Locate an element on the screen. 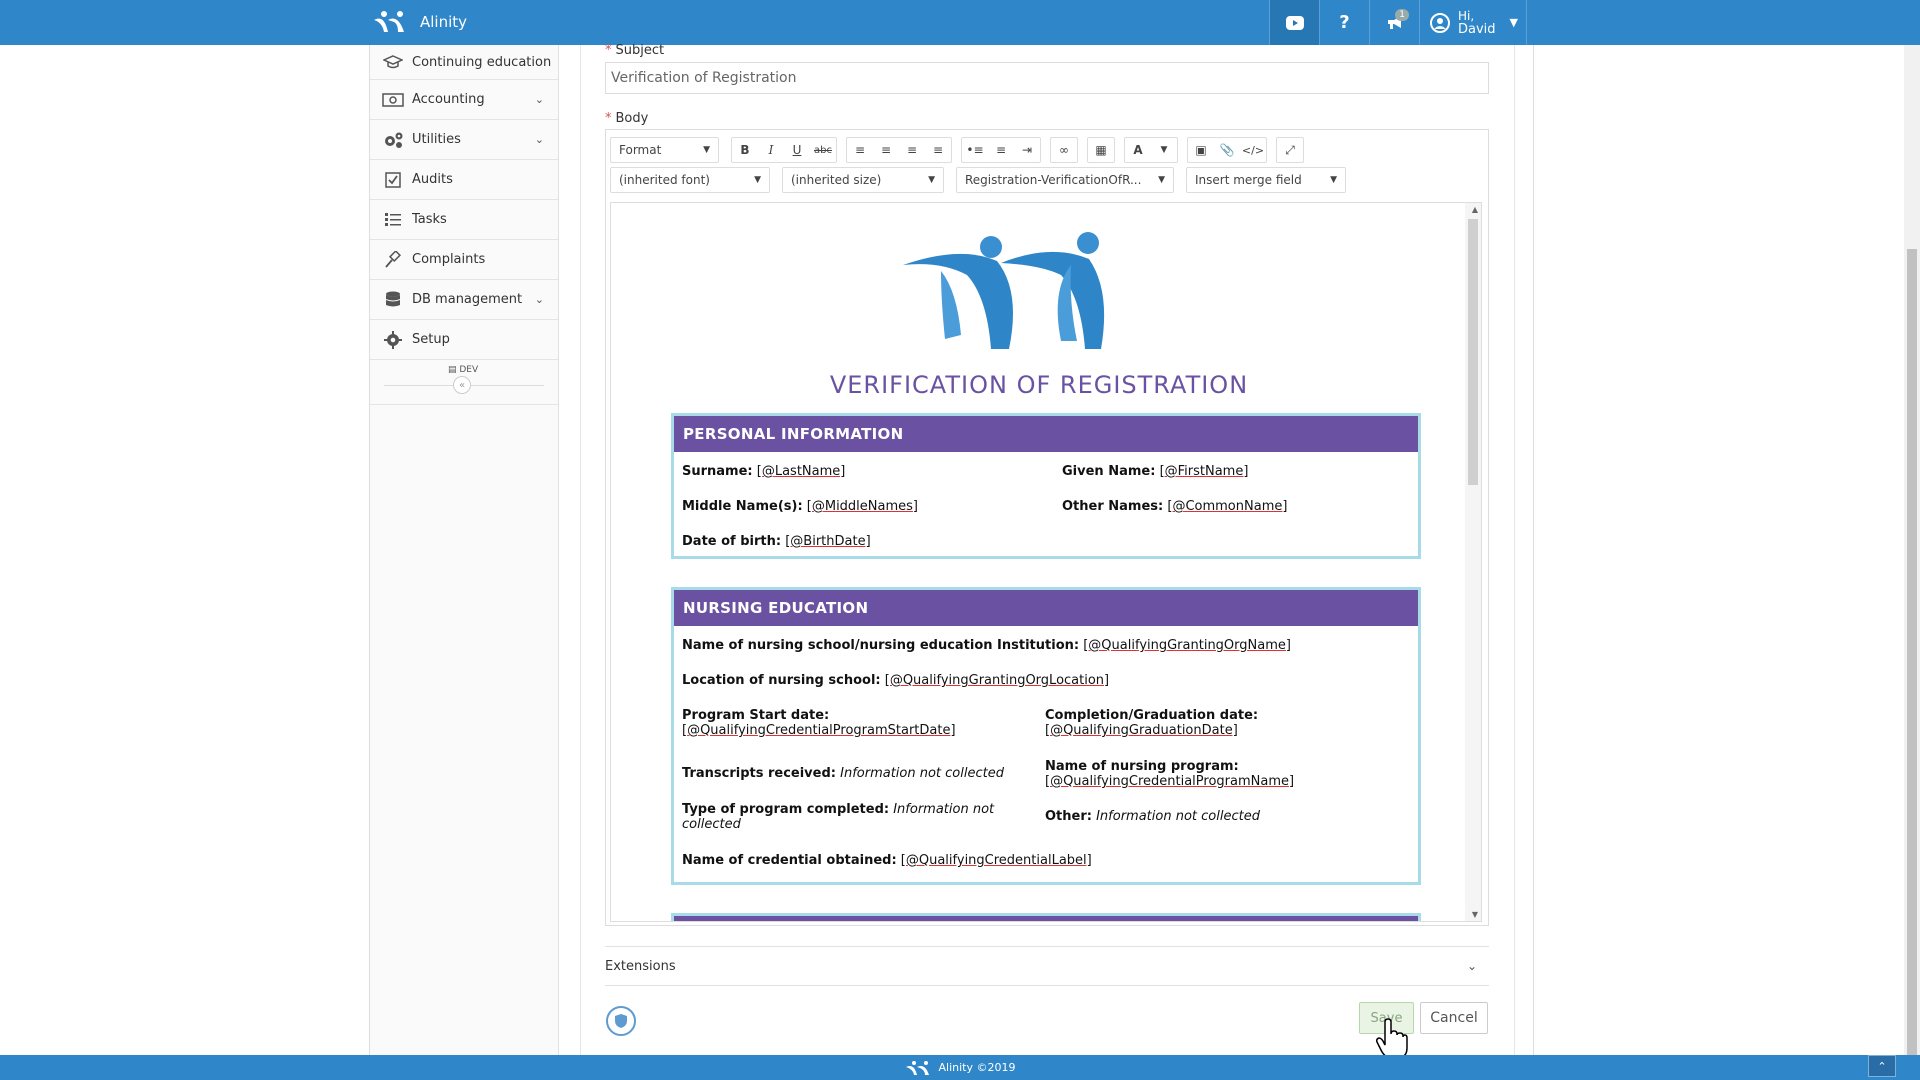 The width and height of the screenshot is (1920, 1080). cancel-button: Cancel is located at coordinates (1454, 1018).